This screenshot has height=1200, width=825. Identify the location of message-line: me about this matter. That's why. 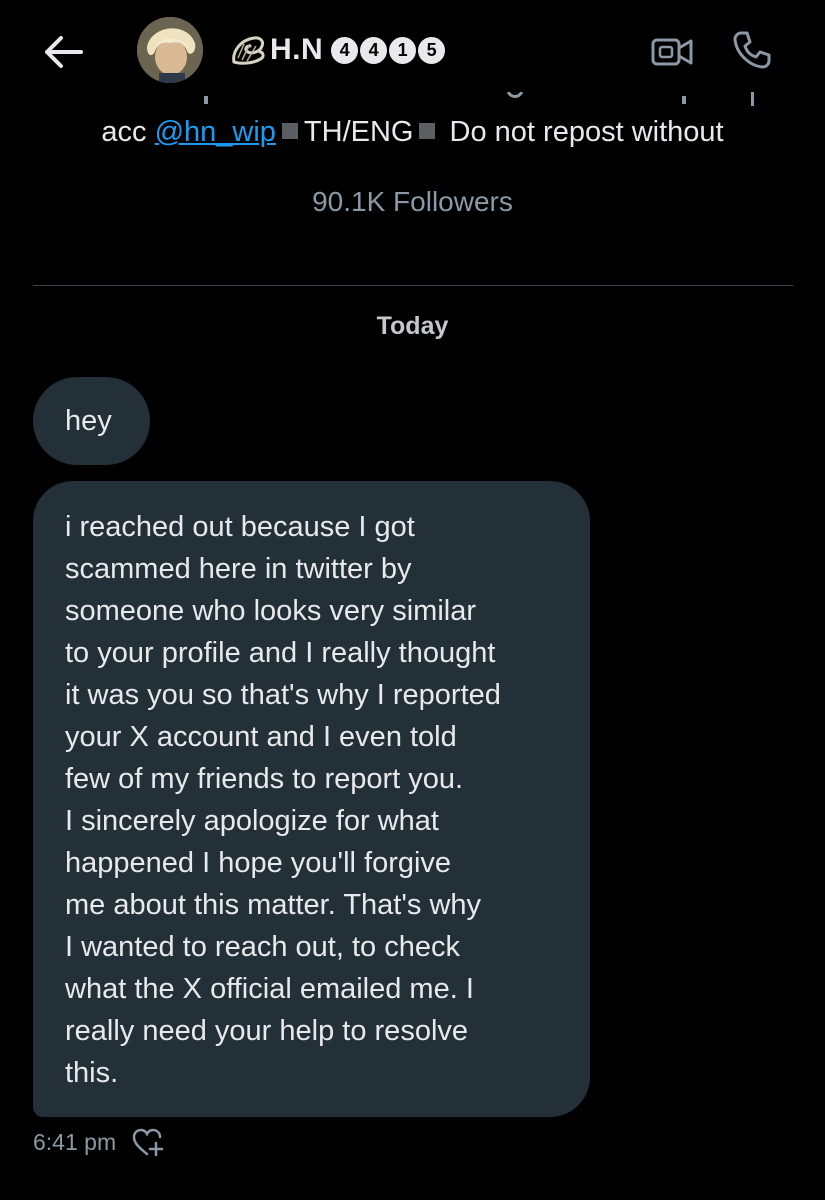
(273, 905).